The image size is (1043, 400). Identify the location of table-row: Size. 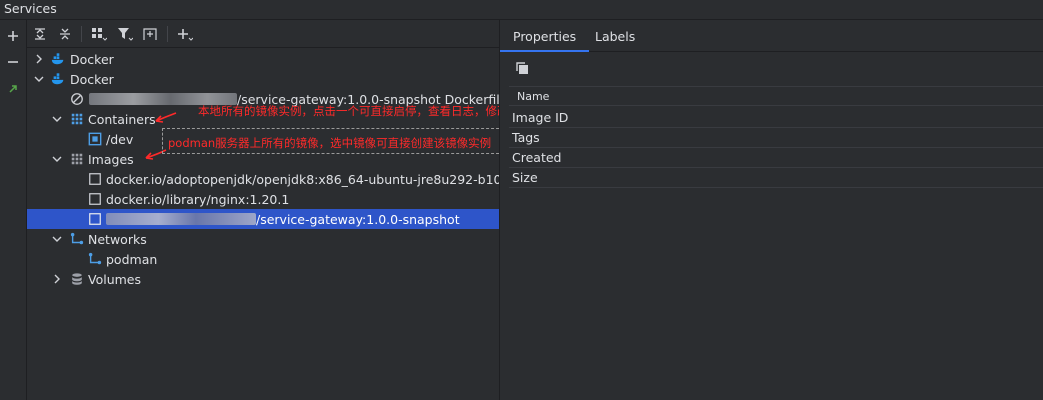
(776, 178).